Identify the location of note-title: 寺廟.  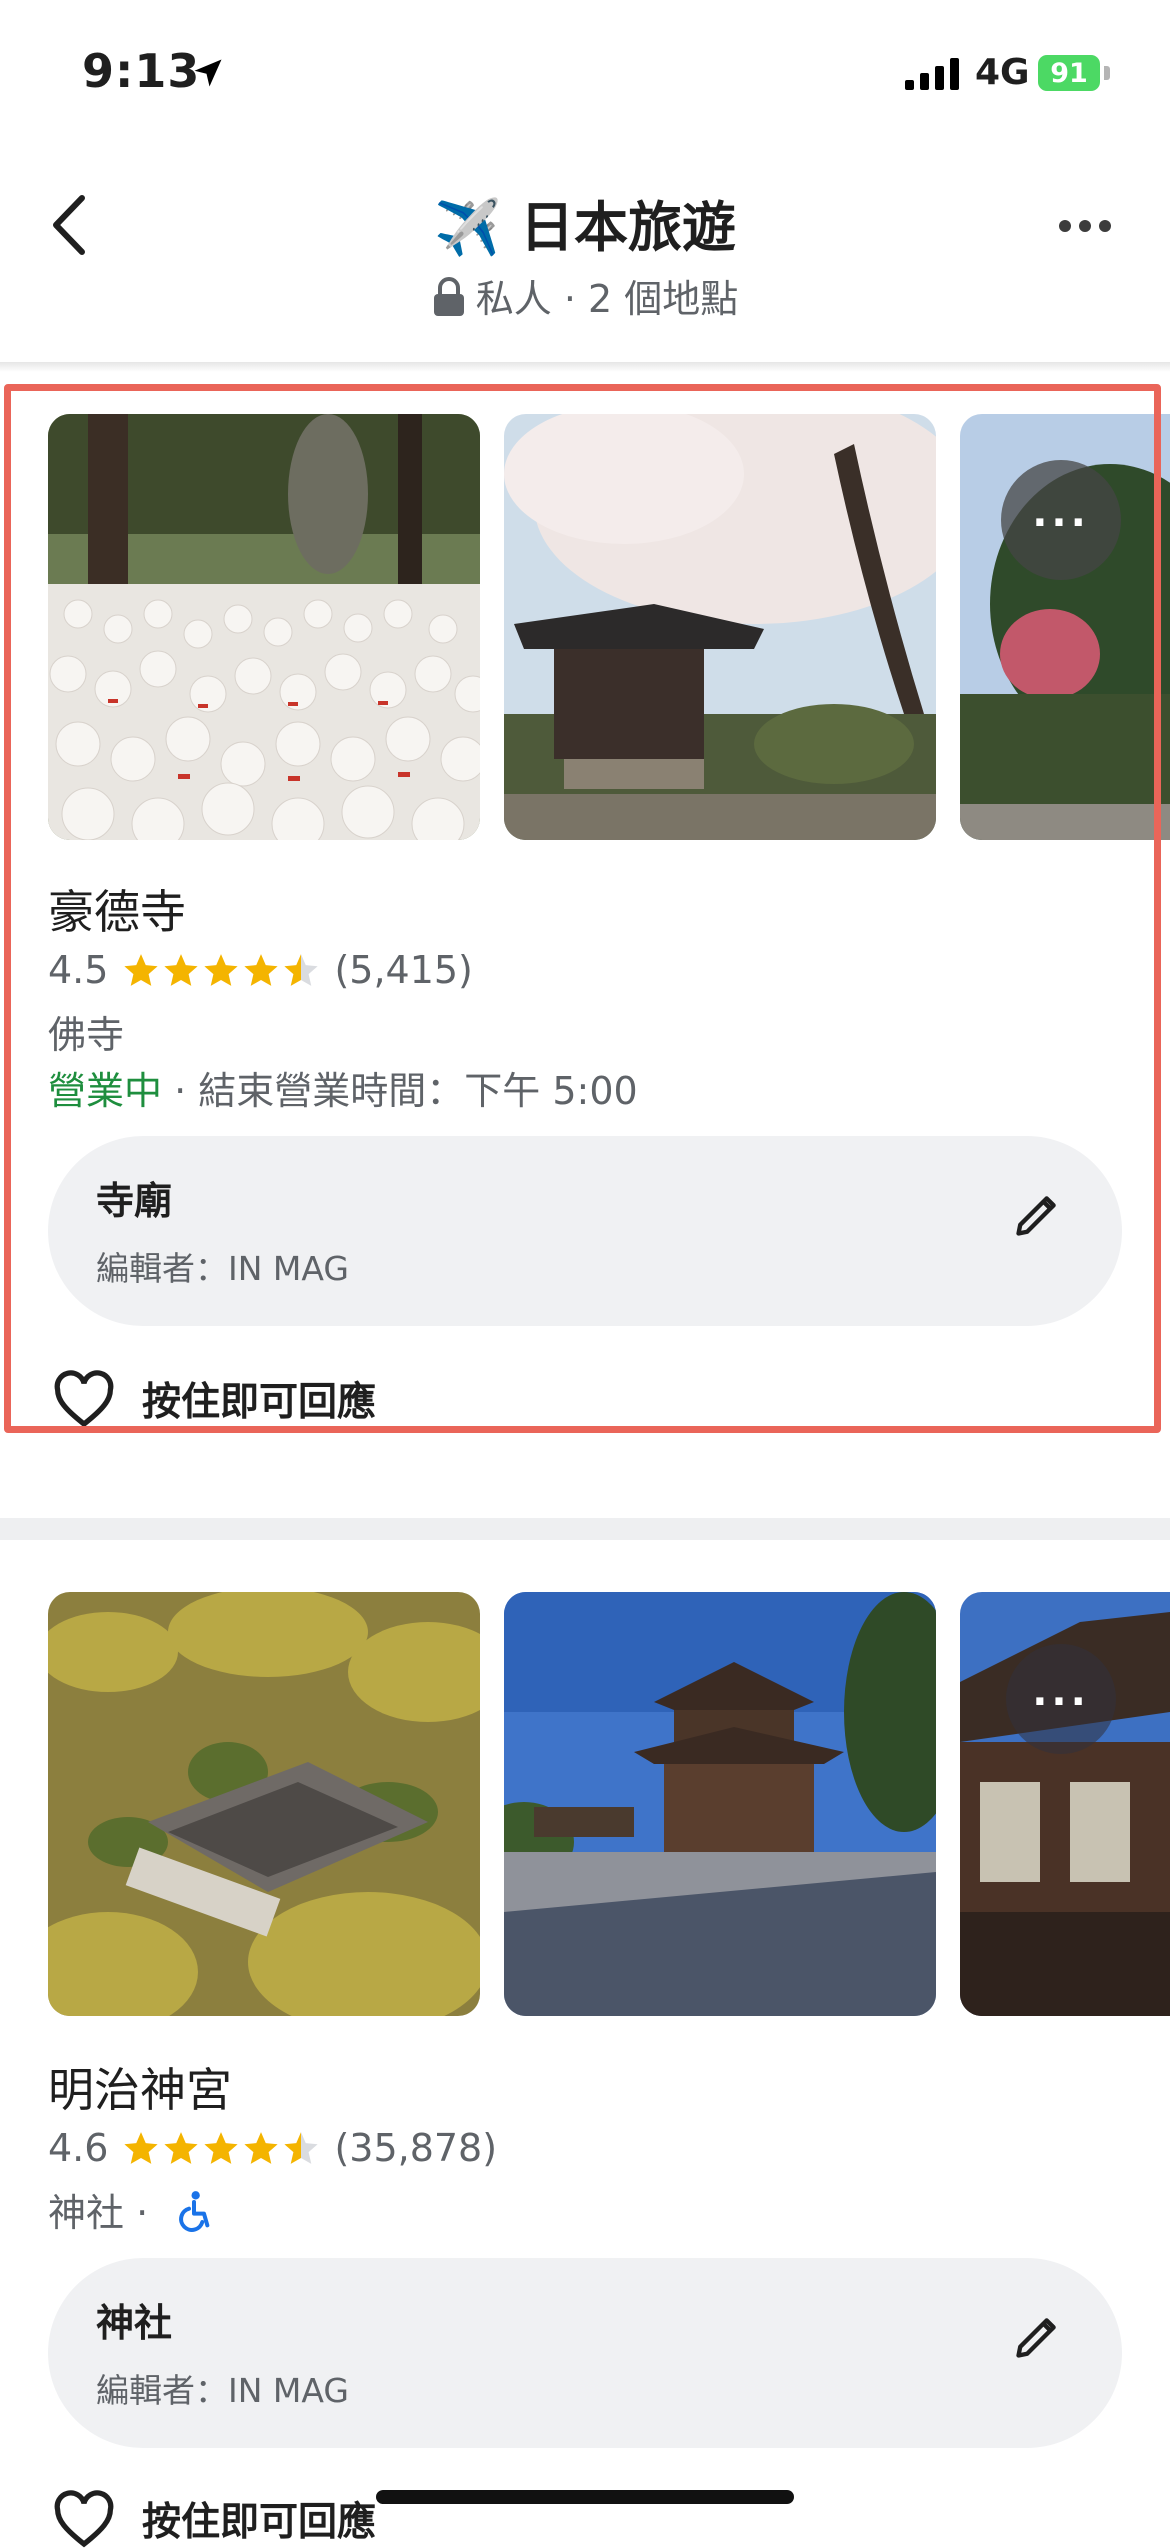
(134, 1201).